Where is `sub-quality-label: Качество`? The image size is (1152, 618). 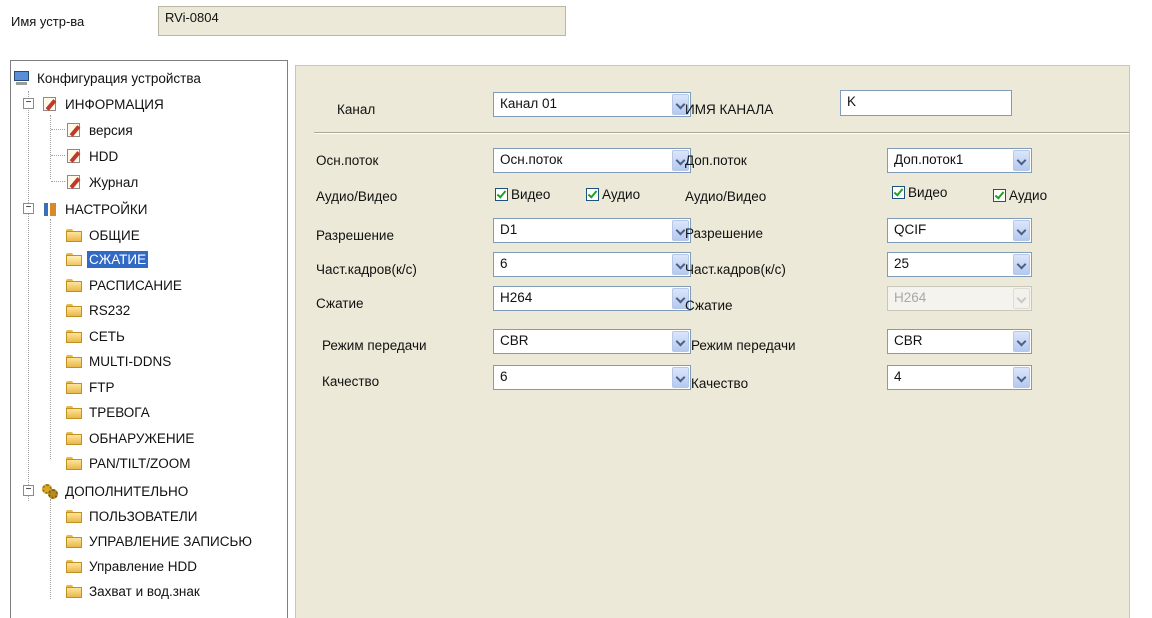
sub-quality-label: Качество is located at coordinates (720, 383).